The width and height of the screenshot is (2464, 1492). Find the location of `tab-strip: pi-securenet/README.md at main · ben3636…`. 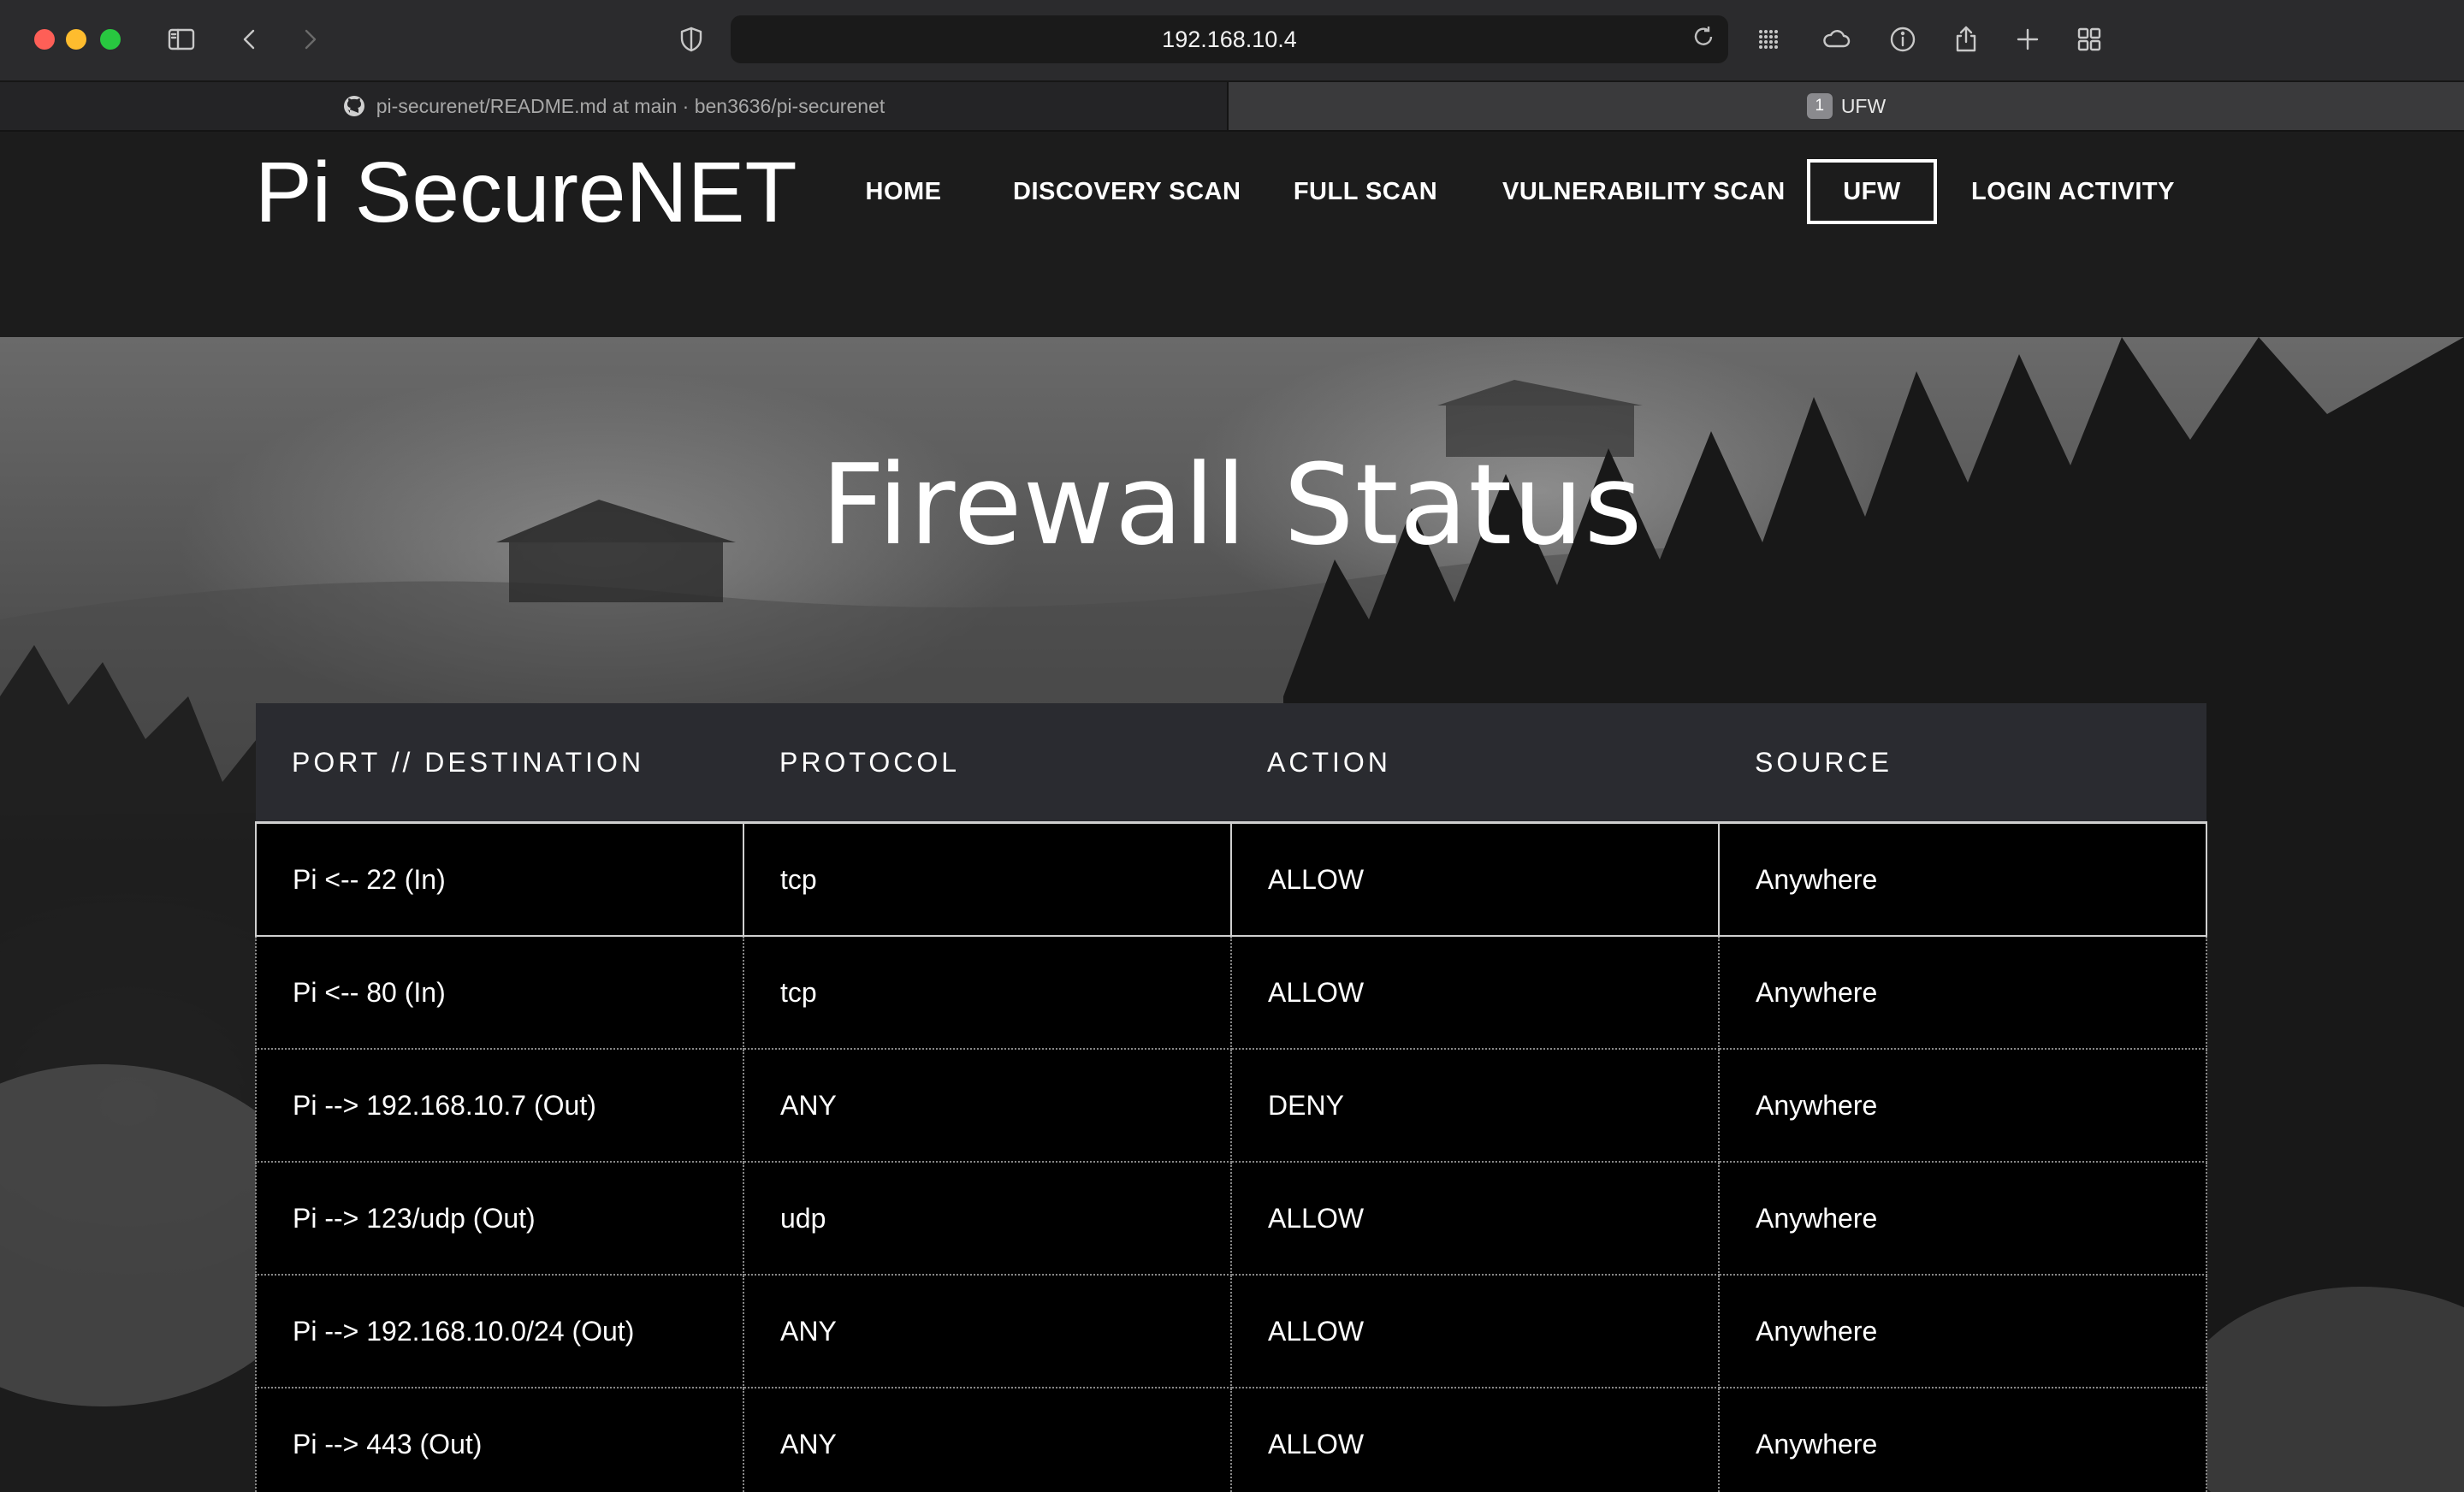

tab-strip: pi-securenet/README.md at main · ben3636… is located at coordinates (1232, 107).